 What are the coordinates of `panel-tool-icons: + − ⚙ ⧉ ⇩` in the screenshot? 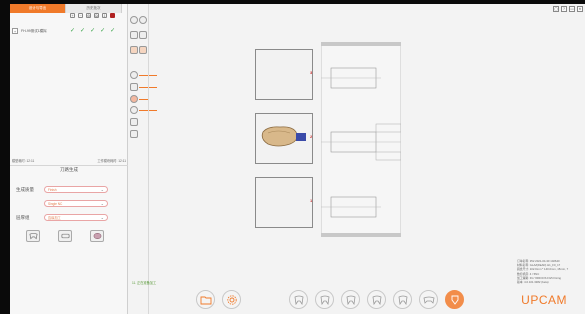 It's located at (92, 15).